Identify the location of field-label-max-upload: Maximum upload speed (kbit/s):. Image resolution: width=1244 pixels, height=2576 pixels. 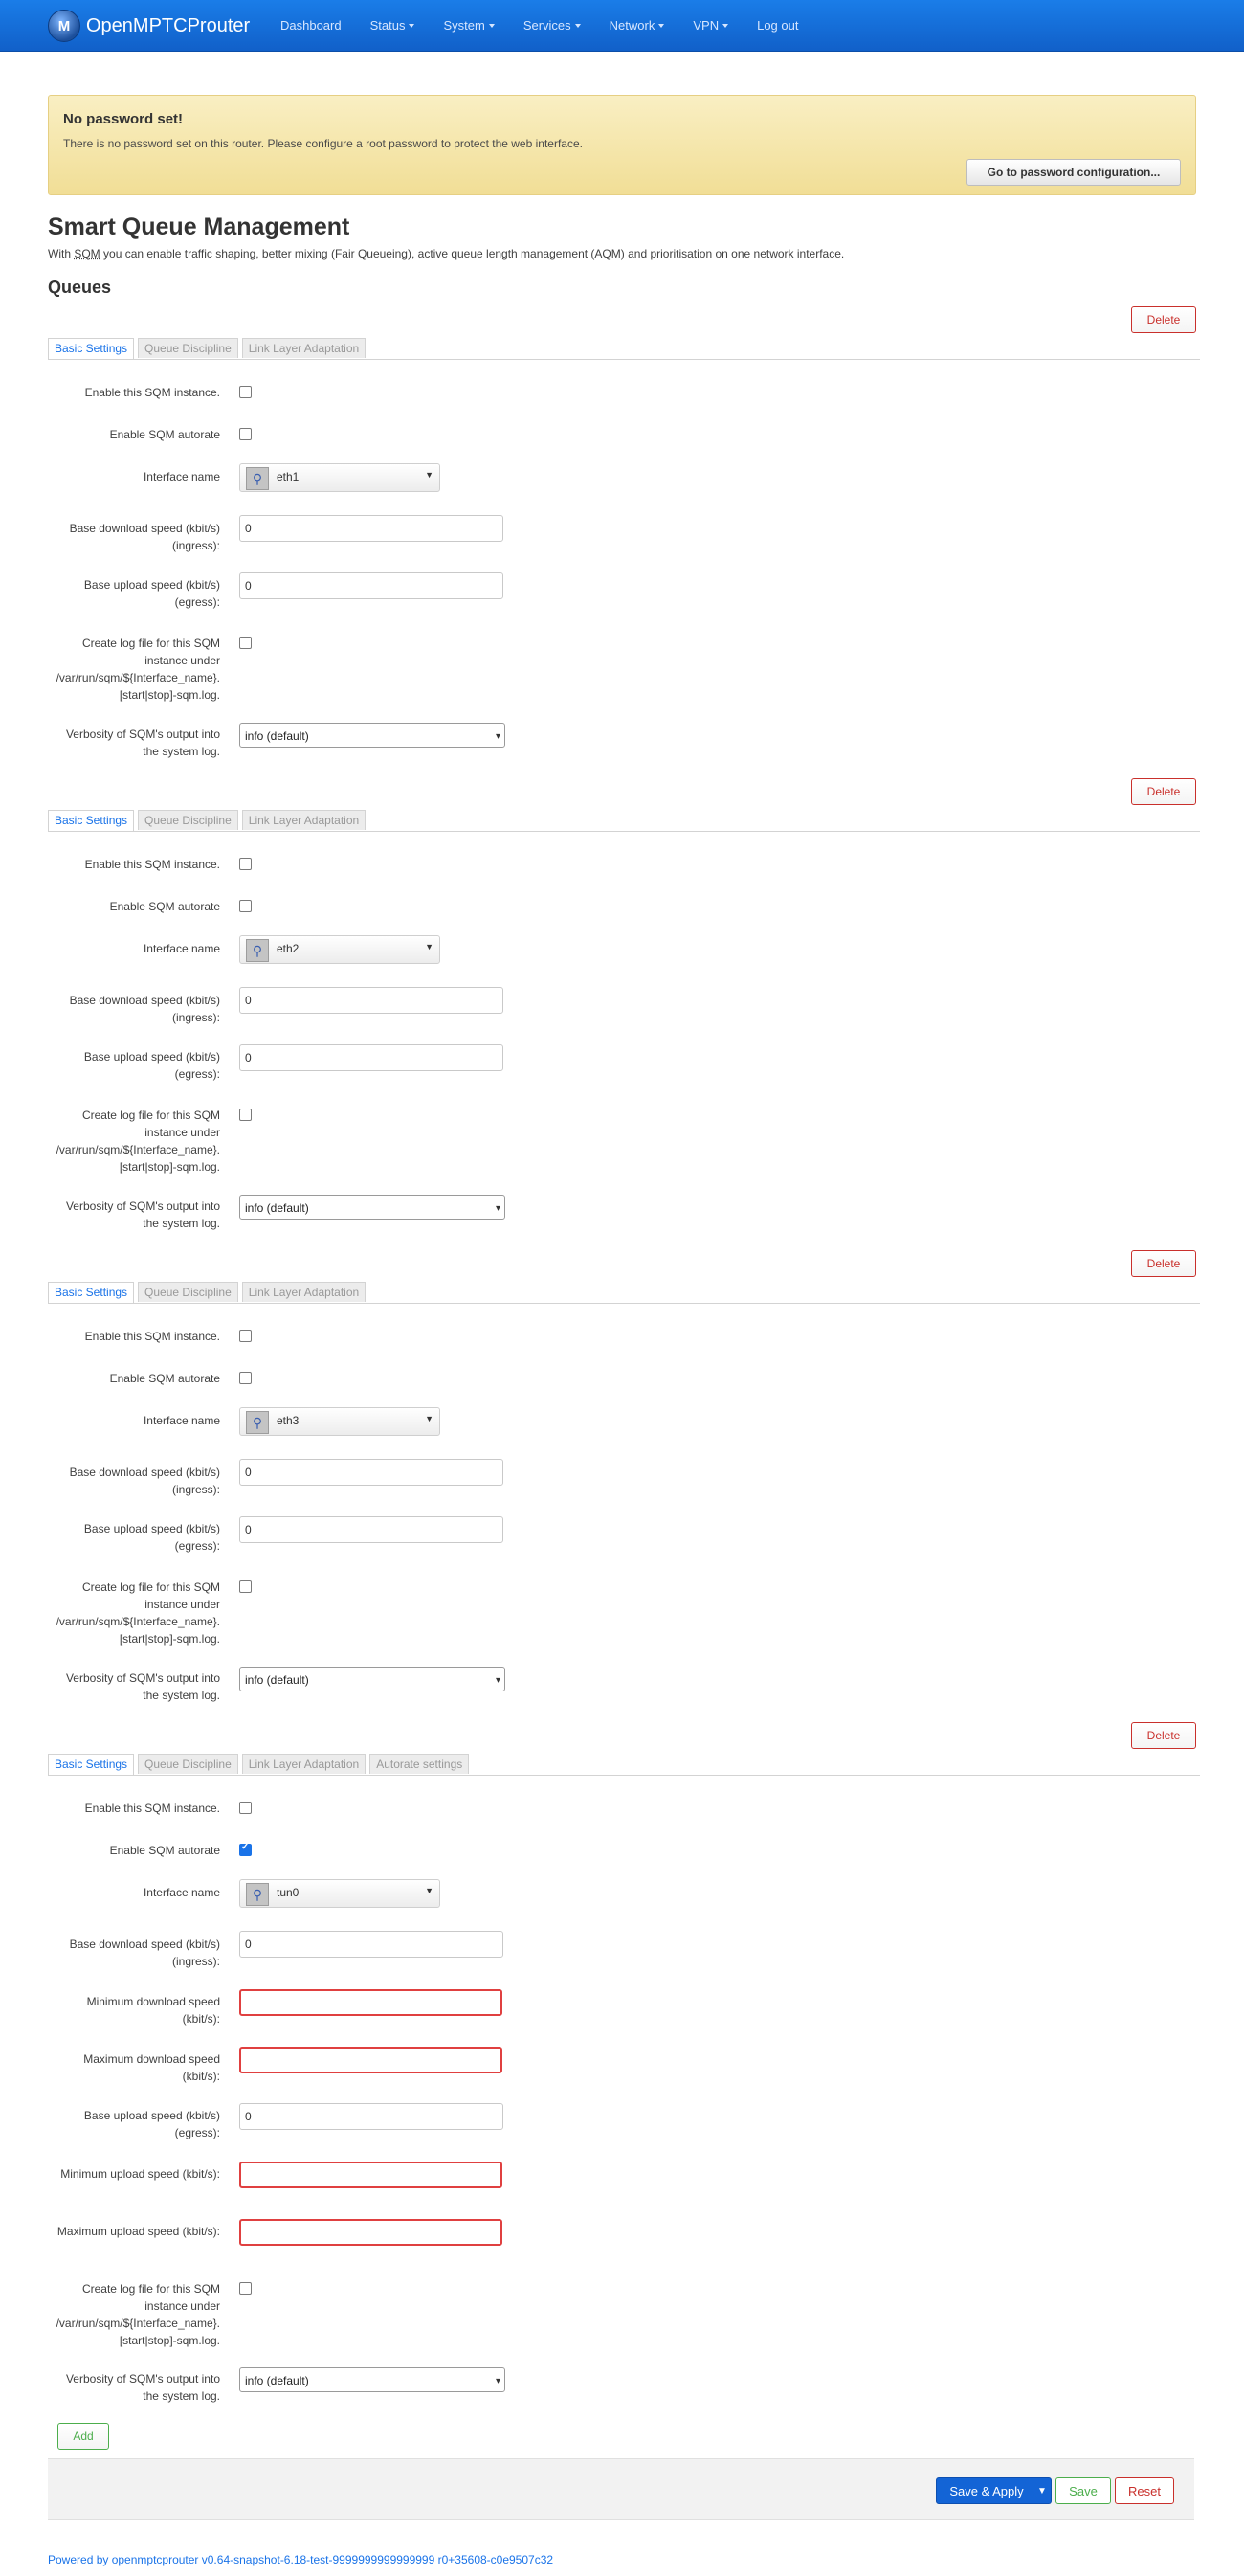
(138, 2231).